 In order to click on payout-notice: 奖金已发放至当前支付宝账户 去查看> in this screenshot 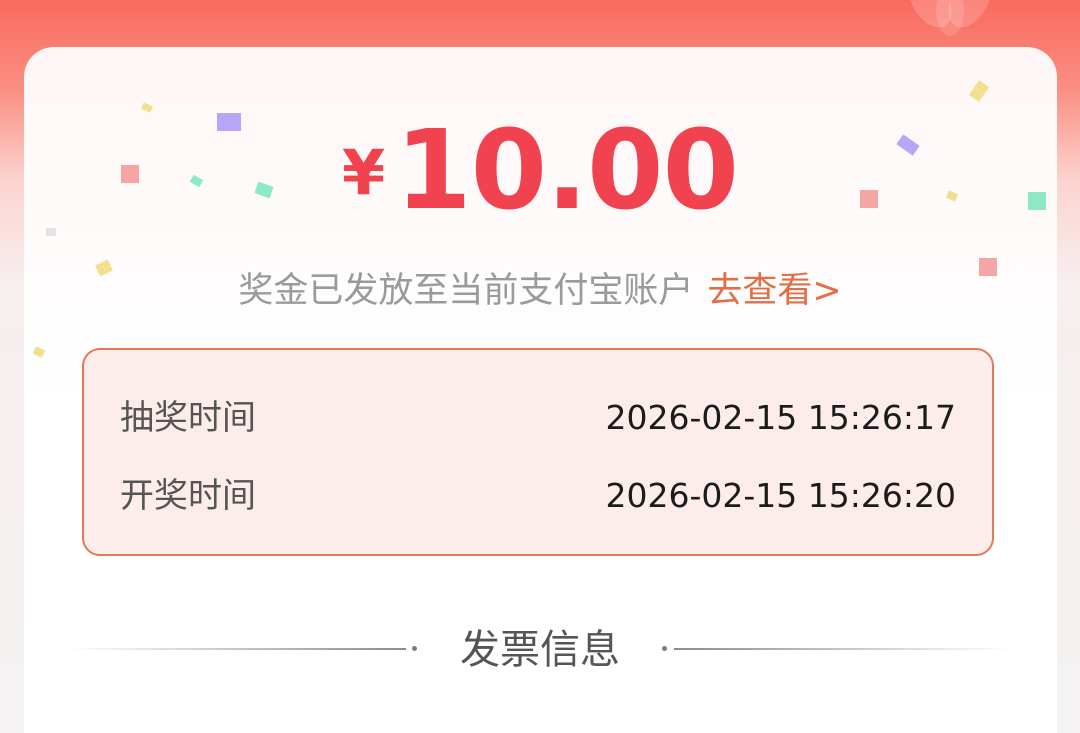, I will do `click(540, 287)`.